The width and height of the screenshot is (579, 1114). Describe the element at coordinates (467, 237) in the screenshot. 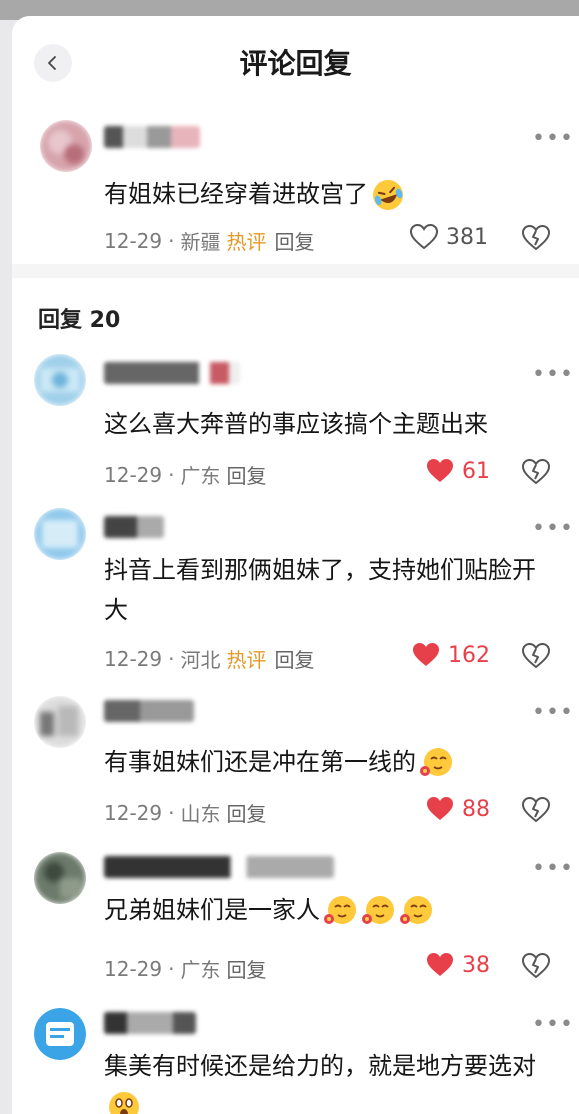

I see `like-count: 381` at that location.